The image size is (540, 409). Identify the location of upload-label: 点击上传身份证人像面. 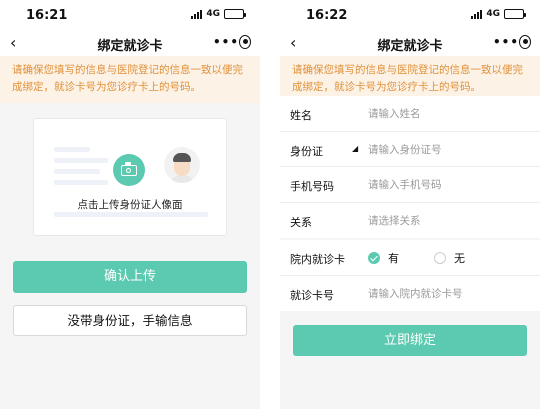
(130, 205).